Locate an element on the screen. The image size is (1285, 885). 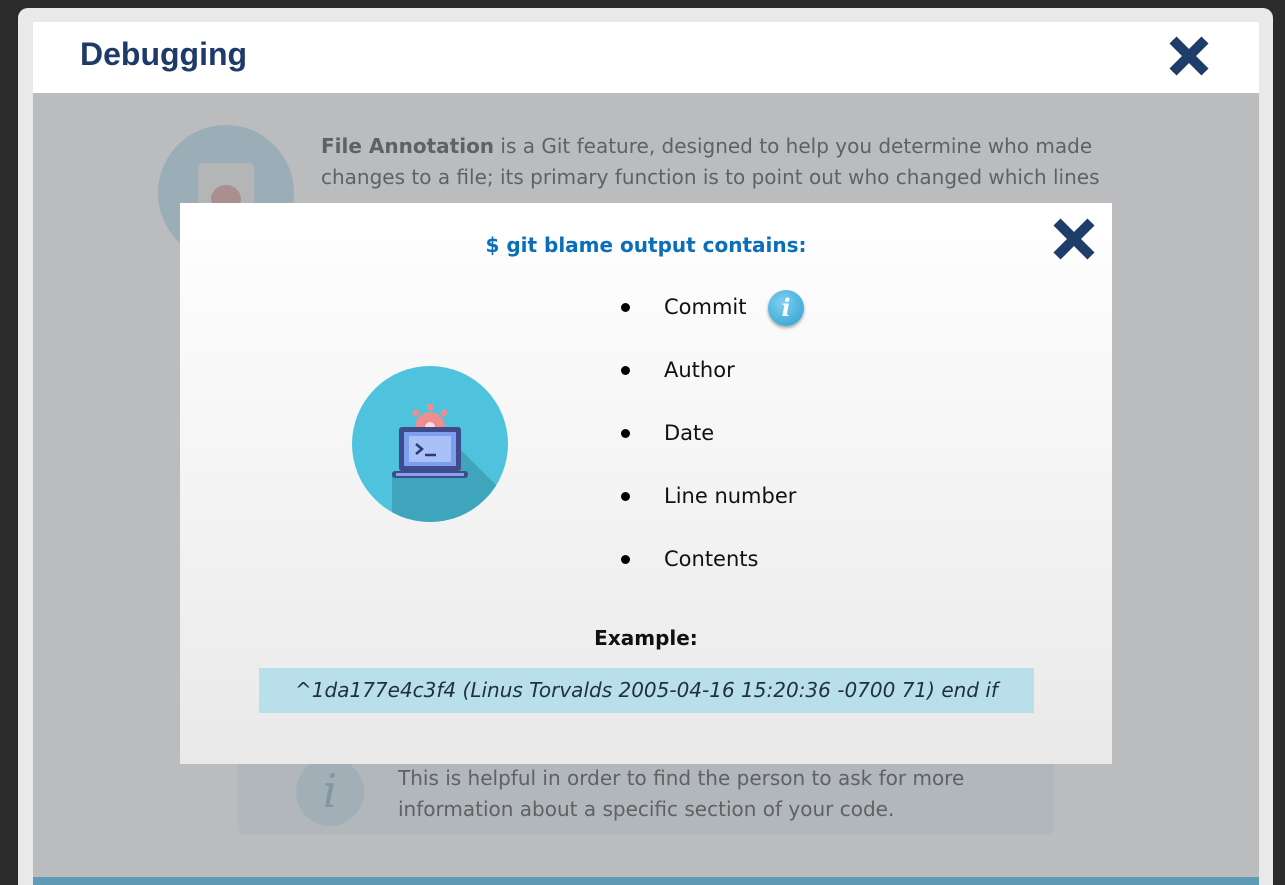
list-item-label: Commit is located at coordinates (705, 307).